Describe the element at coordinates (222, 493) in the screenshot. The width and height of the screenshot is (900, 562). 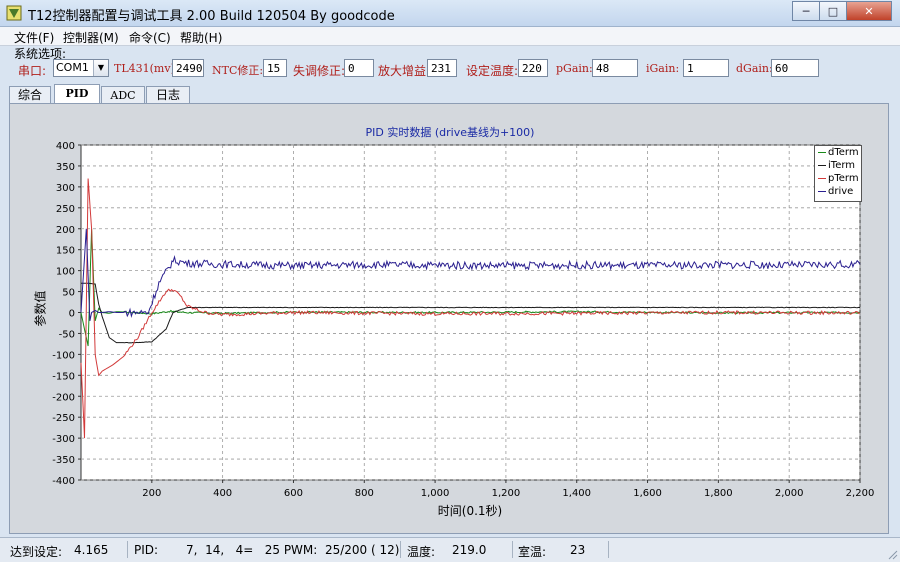
I see `x-tick-label: 400` at that location.